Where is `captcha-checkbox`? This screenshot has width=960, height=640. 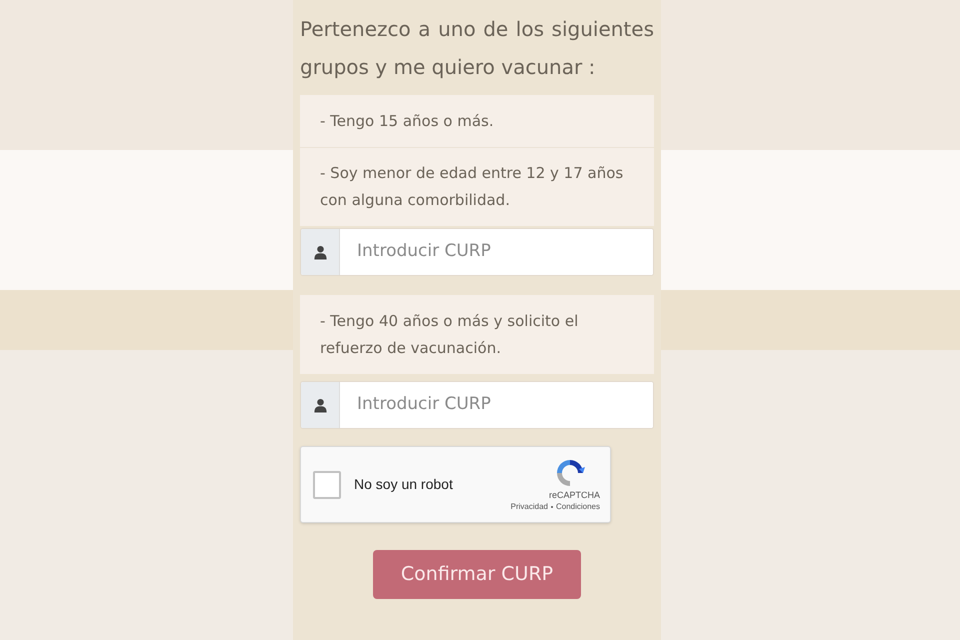
captcha-checkbox is located at coordinates (327, 484).